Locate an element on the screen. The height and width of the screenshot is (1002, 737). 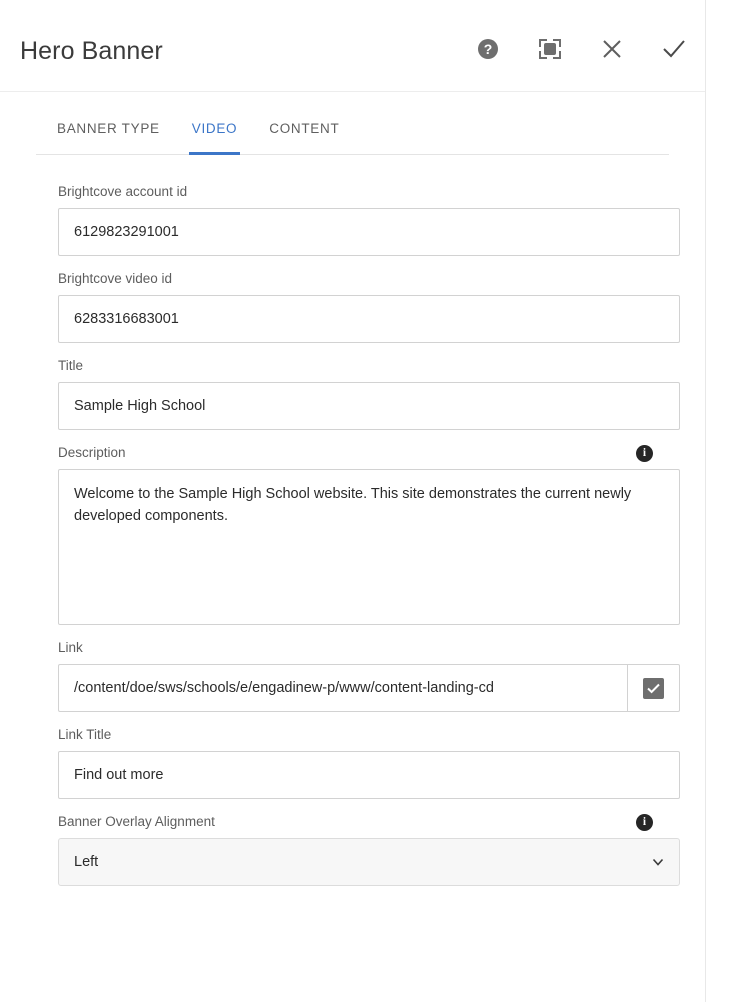
brightcove-video-id-label: Brightcove video id is located at coordinates (115, 278).